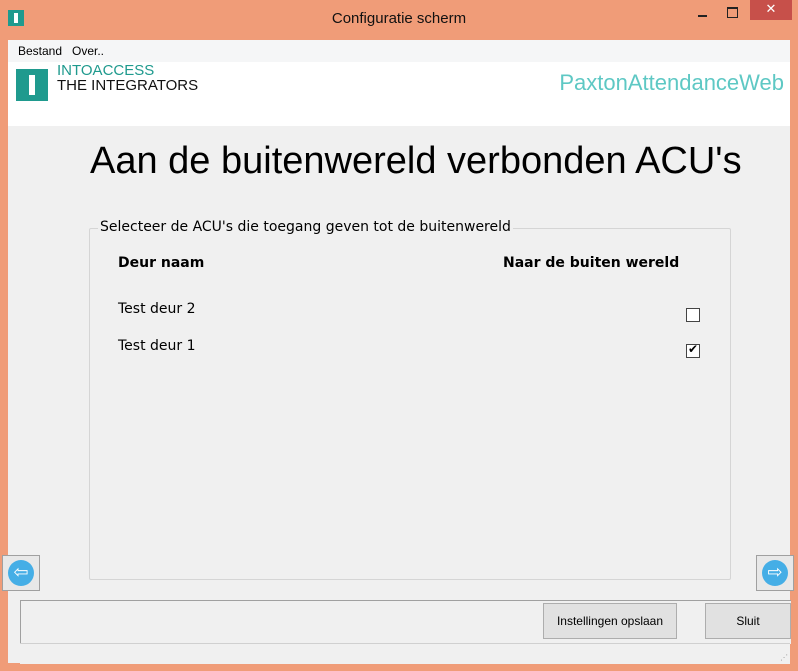 This screenshot has height=671, width=798. Describe the element at coordinates (784, 657) in the screenshot. I see `resize-grip-icon: ⋰` at that location.